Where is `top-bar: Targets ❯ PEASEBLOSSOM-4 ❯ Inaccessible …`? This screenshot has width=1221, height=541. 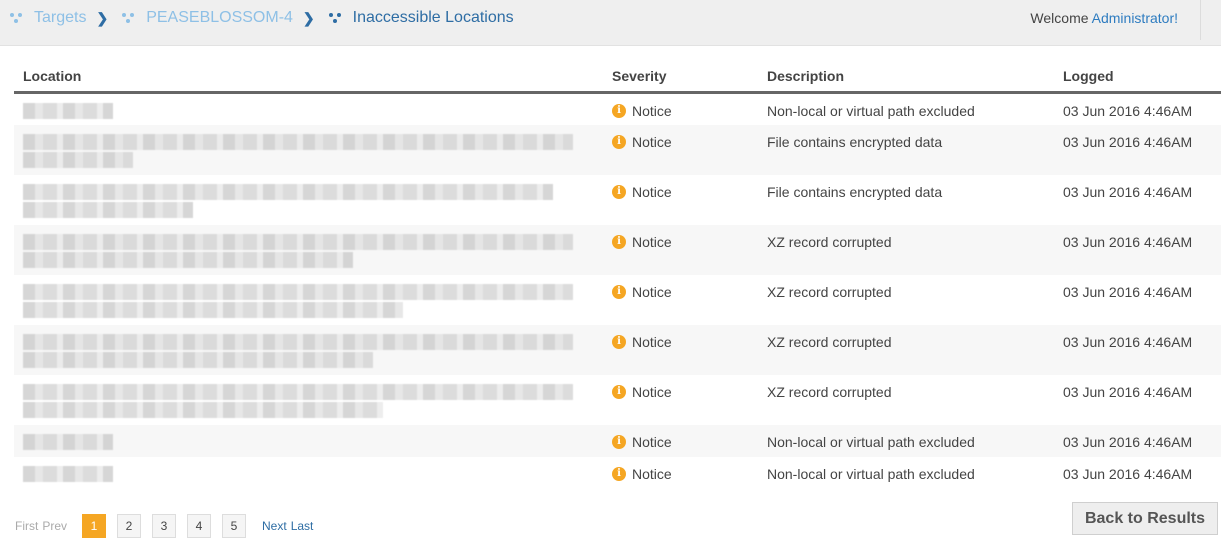
top-bar: Targets ❯ PEASEBLOSSOM-4 ❯ Inaccessible … is located at coordinates (610, 23).